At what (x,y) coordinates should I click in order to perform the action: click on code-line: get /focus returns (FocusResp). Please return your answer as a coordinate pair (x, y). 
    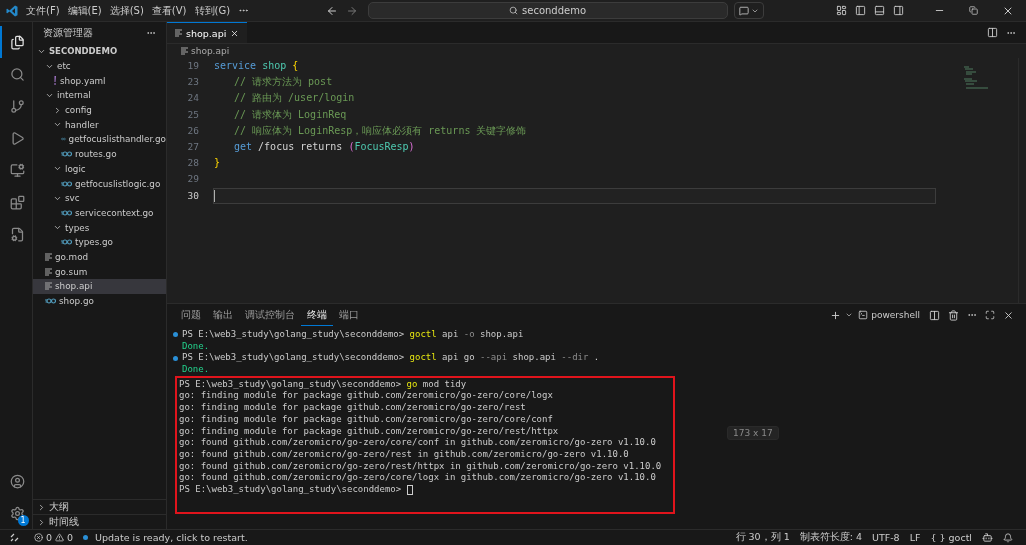
    Looking at the image, I should click on (324, 146).